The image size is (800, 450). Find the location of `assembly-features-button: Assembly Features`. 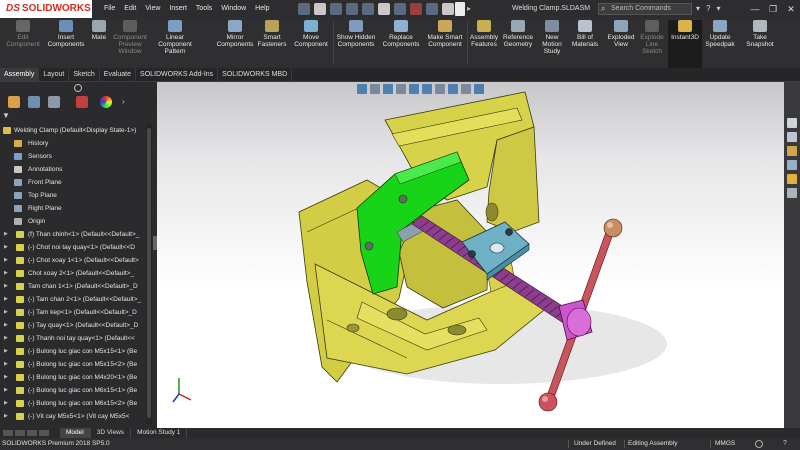

assembly-features-button: Assembly Features is located at coordinates (484, 44).